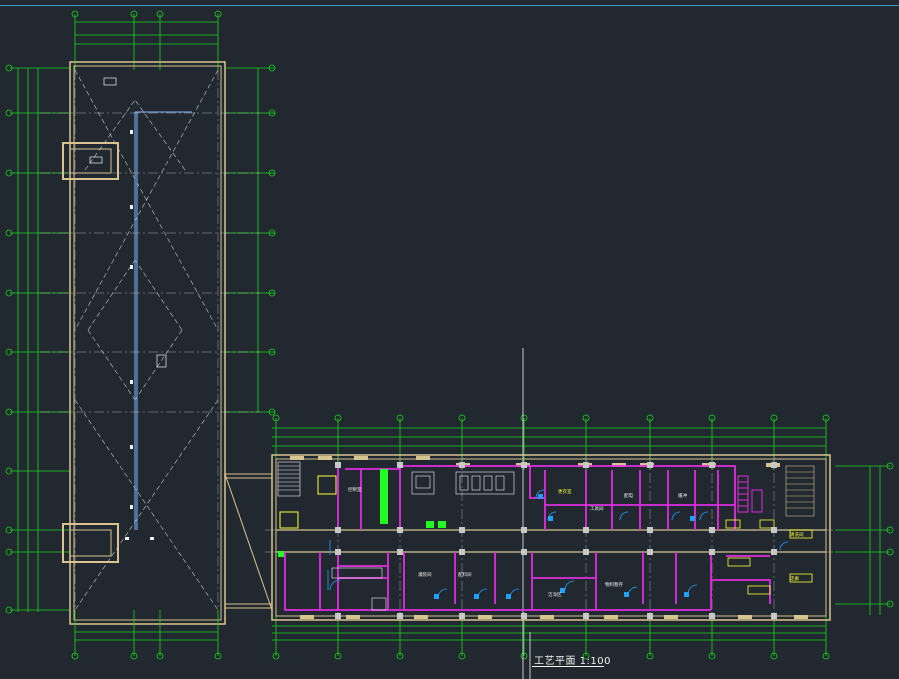  I want to click on drawing-title-underline, so click(568, 666).